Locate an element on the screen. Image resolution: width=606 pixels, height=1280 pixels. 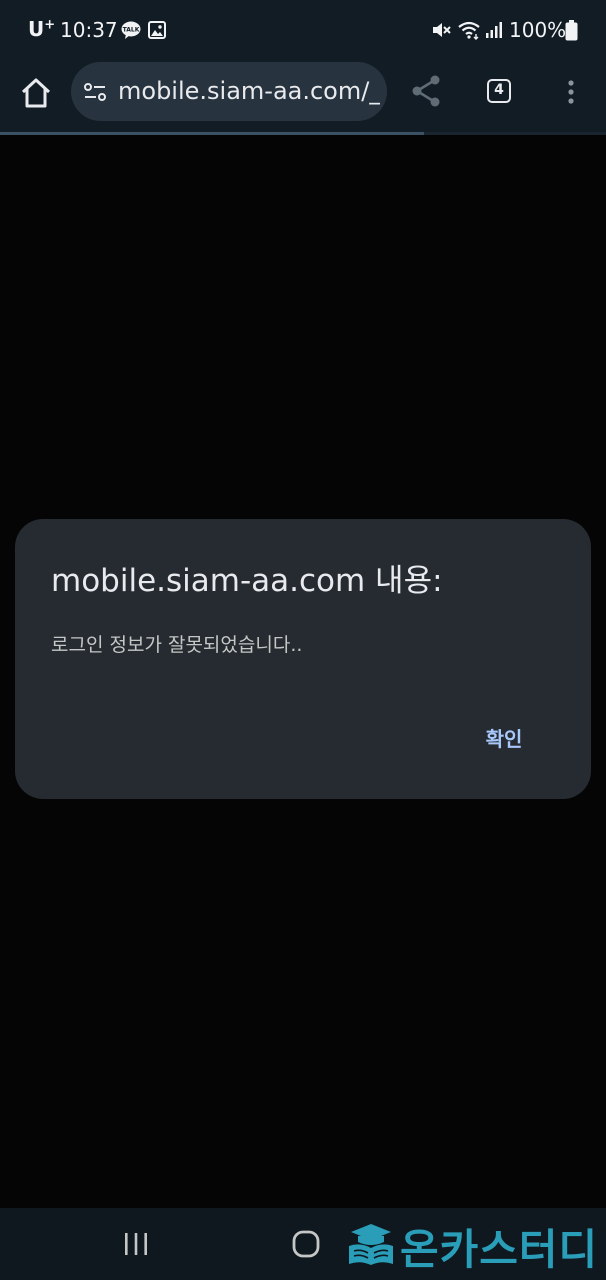
wifi-icon is located at coordinates (469, 30).